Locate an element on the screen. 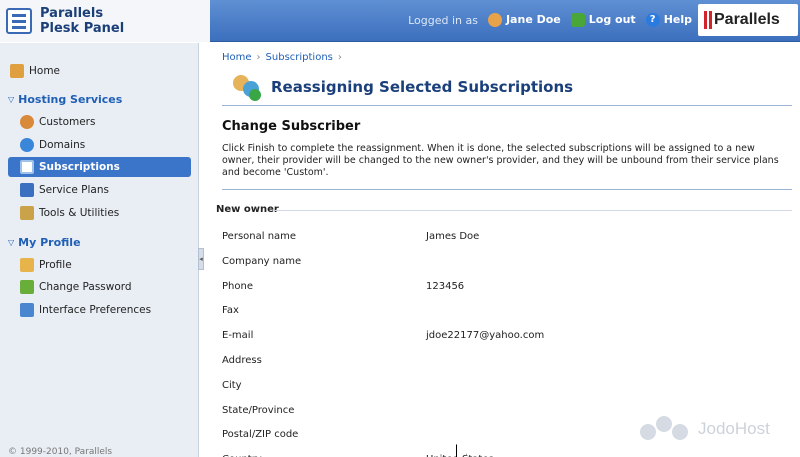 This screenshot has height=457, width=800. section-label: Hosting Services is located at coordinates (70, 99).